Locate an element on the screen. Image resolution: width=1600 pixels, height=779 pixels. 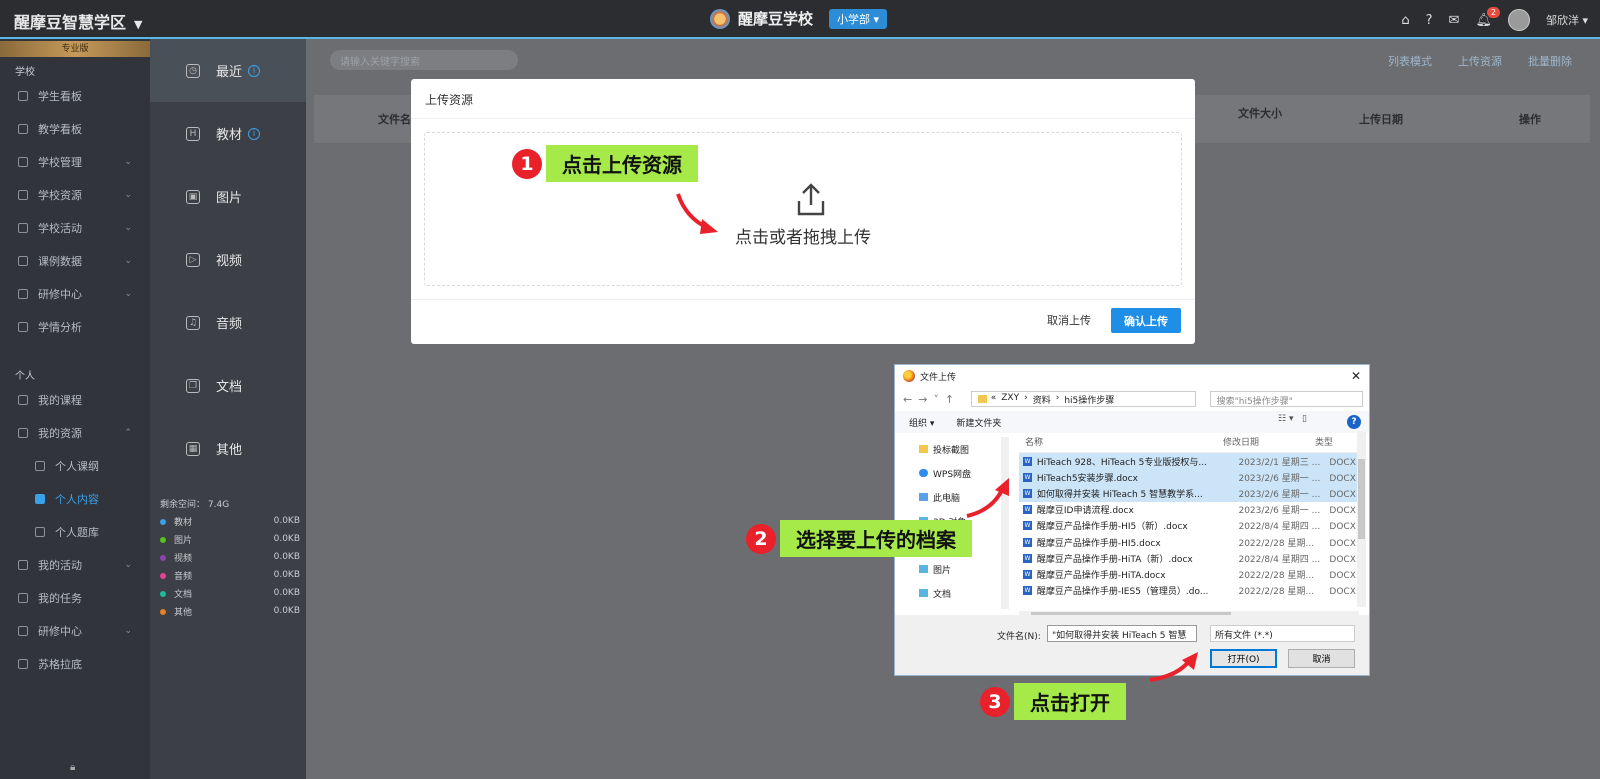
file-list-header: 名称 修改日期 类型 is located at coordinates (1191, 442).